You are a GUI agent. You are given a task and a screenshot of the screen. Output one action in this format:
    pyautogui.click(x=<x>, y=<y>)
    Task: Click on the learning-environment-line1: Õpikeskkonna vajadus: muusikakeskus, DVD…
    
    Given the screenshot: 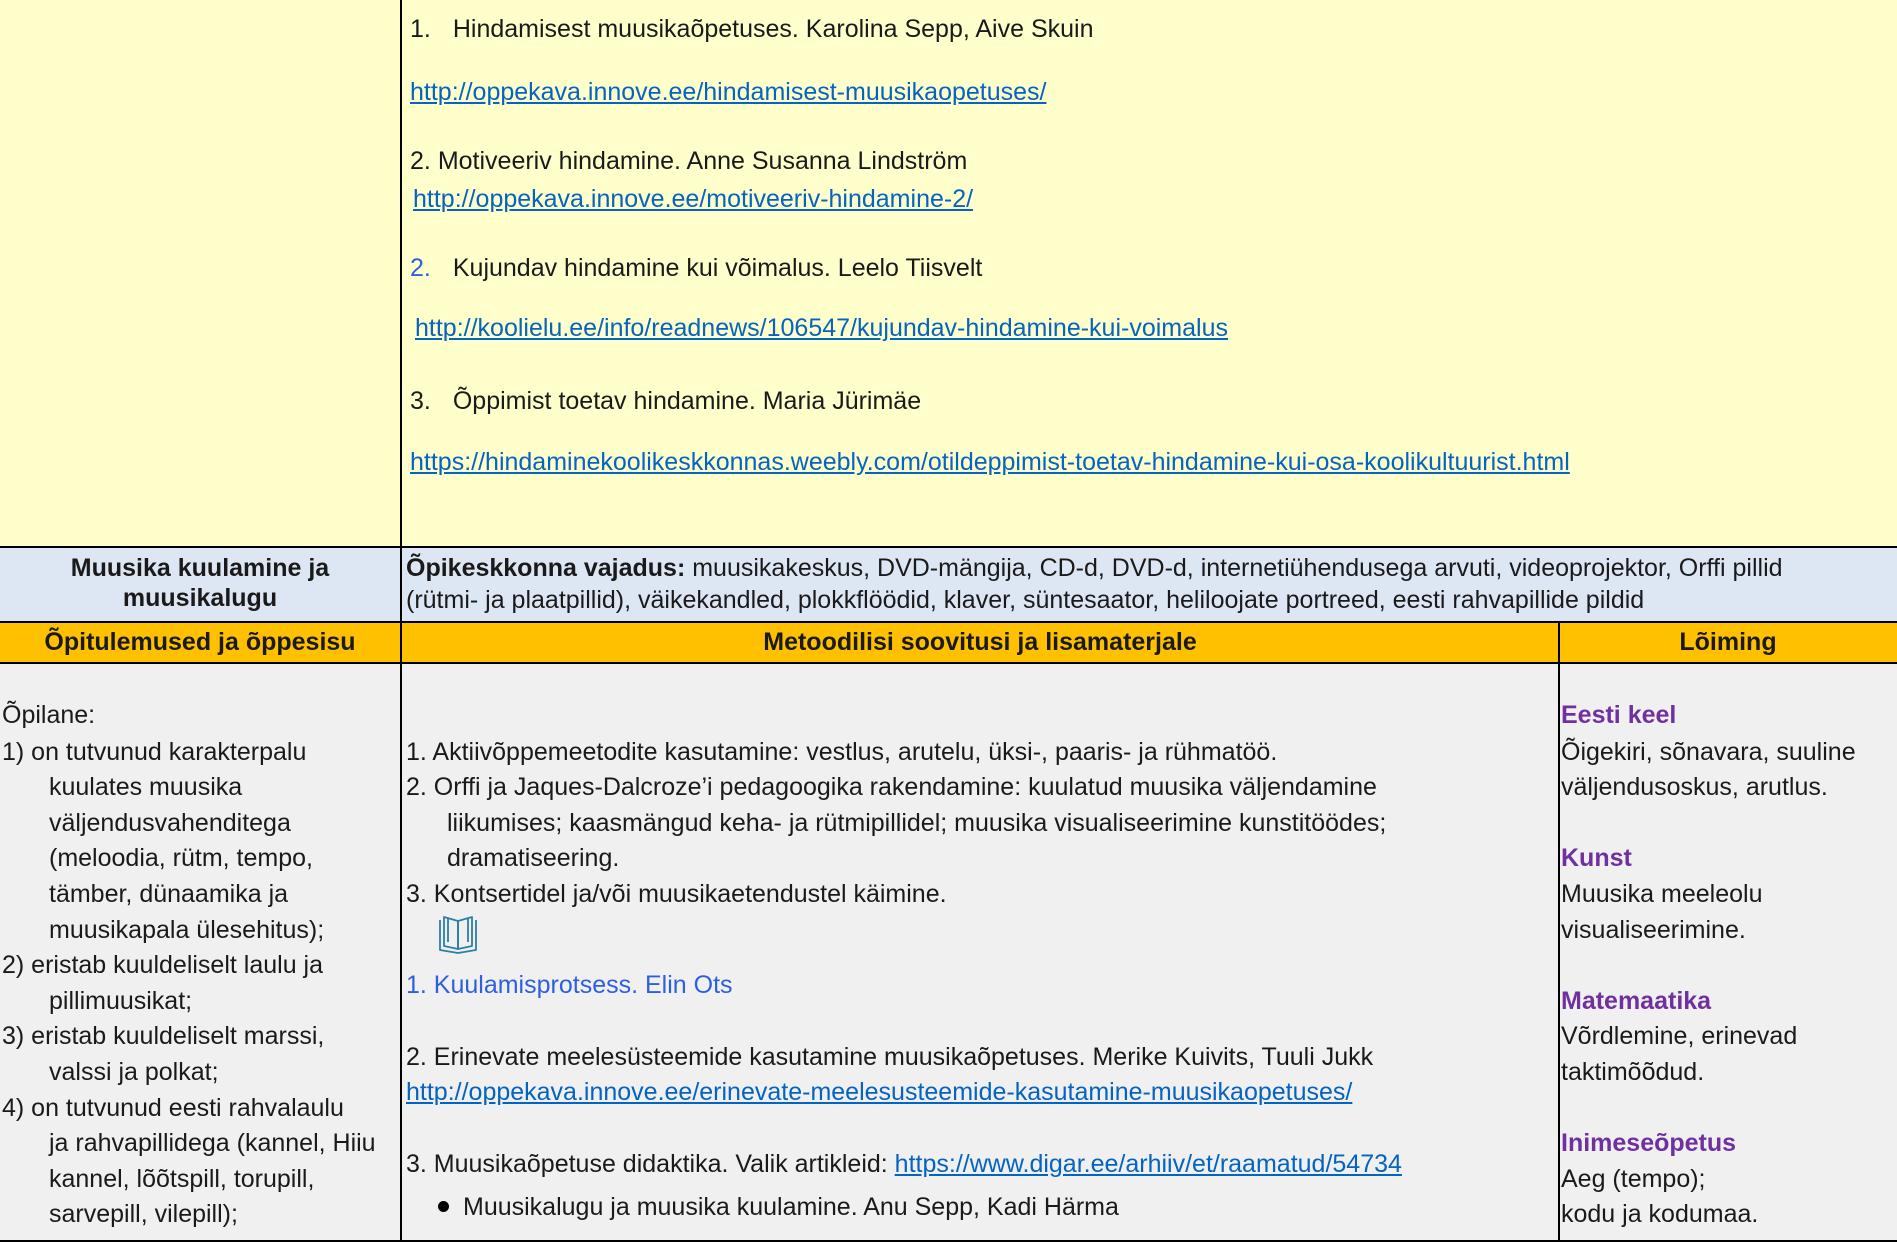 What is the action you would take?
    pyautogui.click(x=1094, y=568)
    